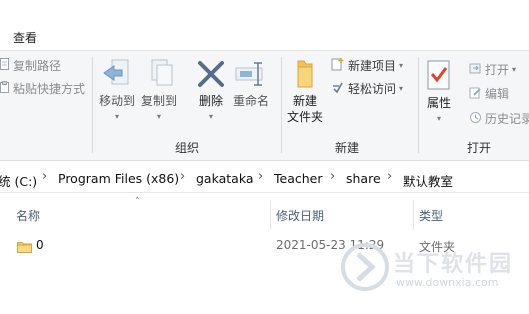 This screenshot has width=529, height=314. What do you see at coordinates (117, 75) in the screenshot?
I see `move-to-icon` at bounding box center [117, 75].